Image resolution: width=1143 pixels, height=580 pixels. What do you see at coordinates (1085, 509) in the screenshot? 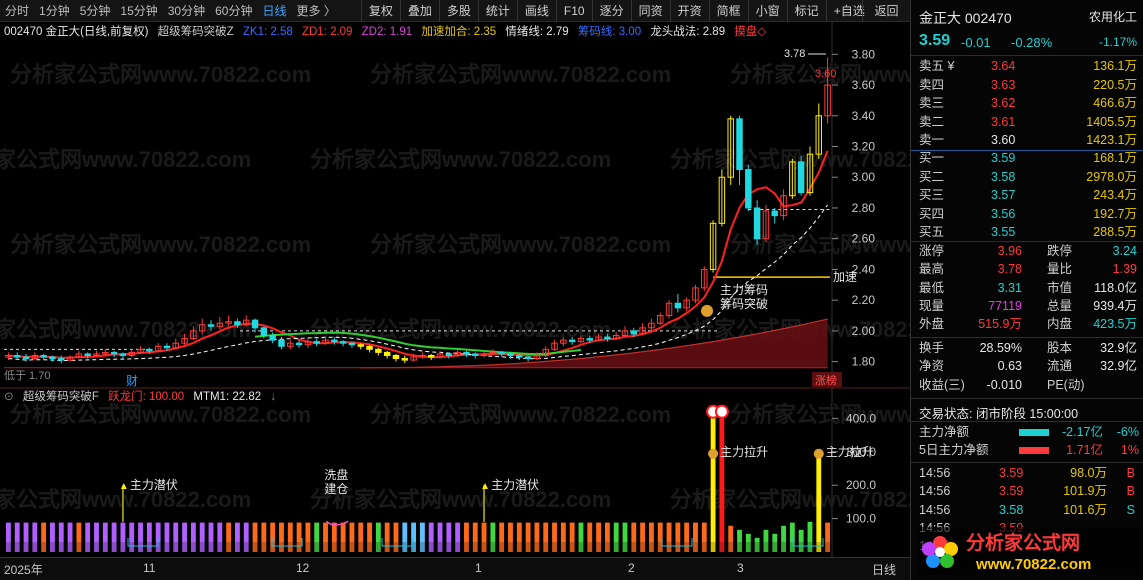
I see `tick-volume: 101.6万` at bounding box center [1085, 509].